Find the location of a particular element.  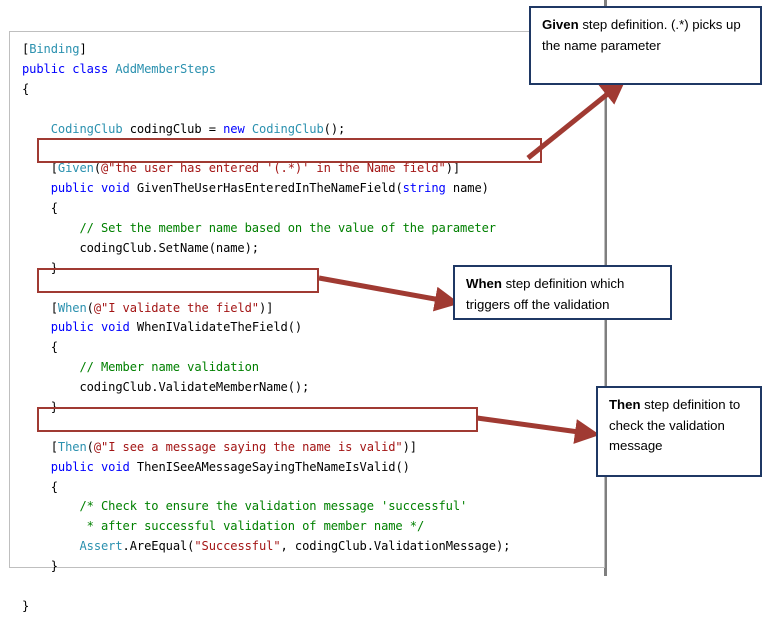

code-token: string is located at coordinates (424, 188).